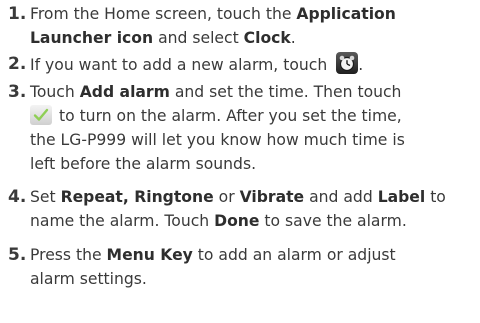 The image size is (480, 323). I want to click on text-run: Set, so click(45, 197).